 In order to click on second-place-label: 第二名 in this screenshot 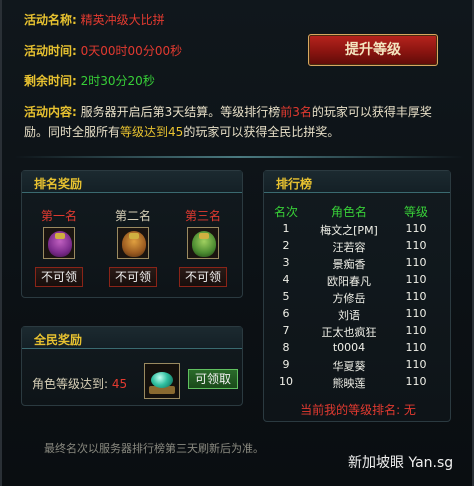, I will do `click(132, 216)`.